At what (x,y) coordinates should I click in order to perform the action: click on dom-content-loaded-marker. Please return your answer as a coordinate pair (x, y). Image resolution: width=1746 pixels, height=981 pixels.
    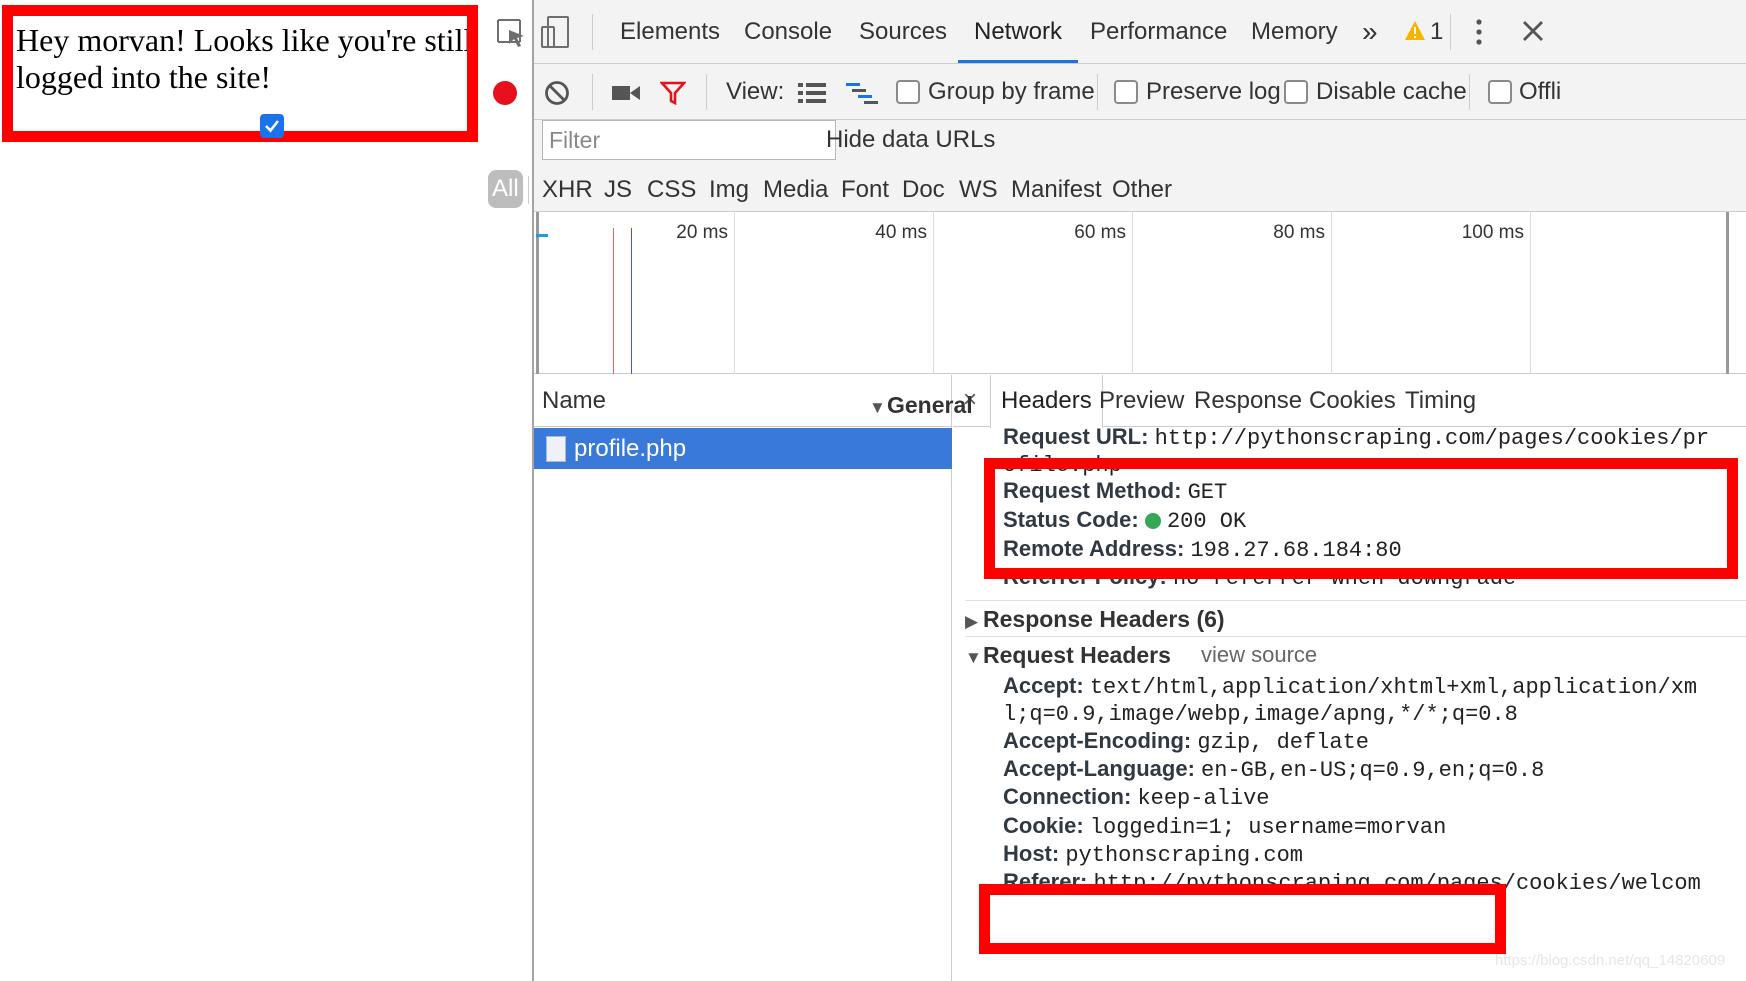
    Looking at the image, I should click on (631, 301).